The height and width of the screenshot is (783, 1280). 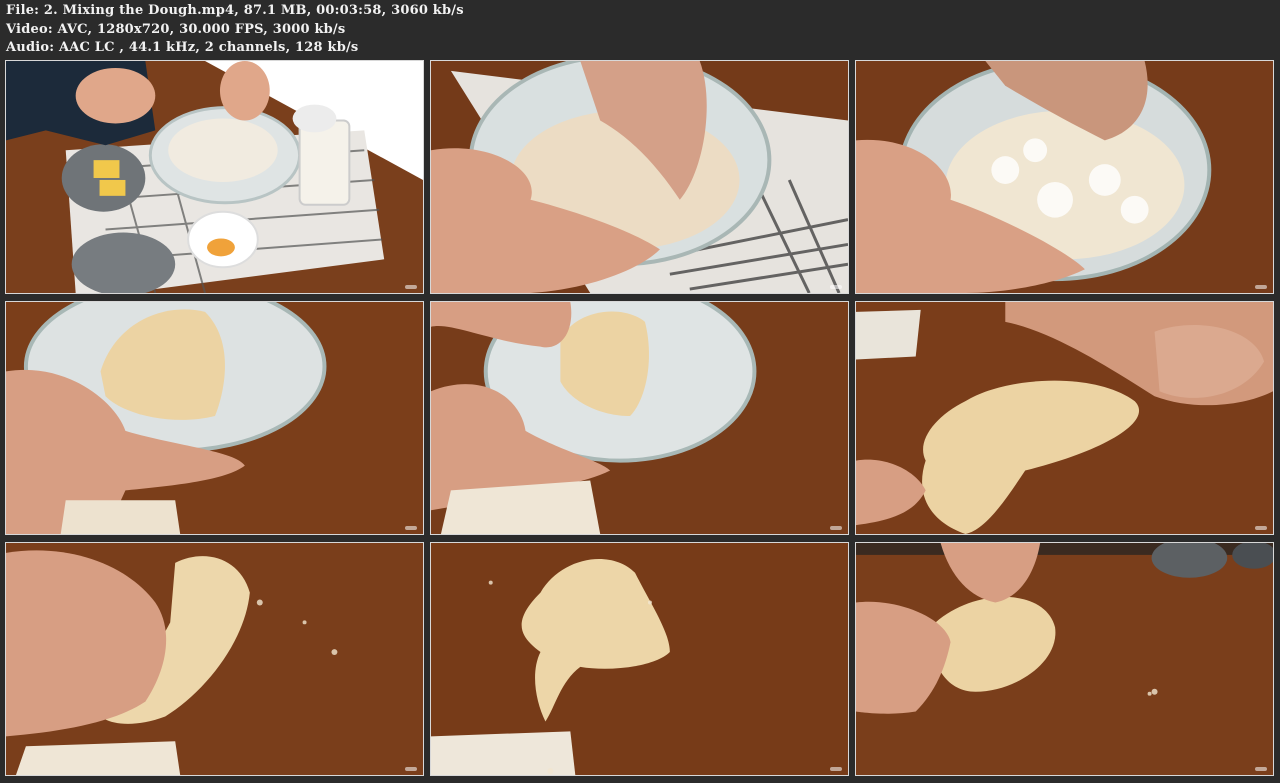 I want to click on thumbnail-7-image, so click(x=214, y=659).